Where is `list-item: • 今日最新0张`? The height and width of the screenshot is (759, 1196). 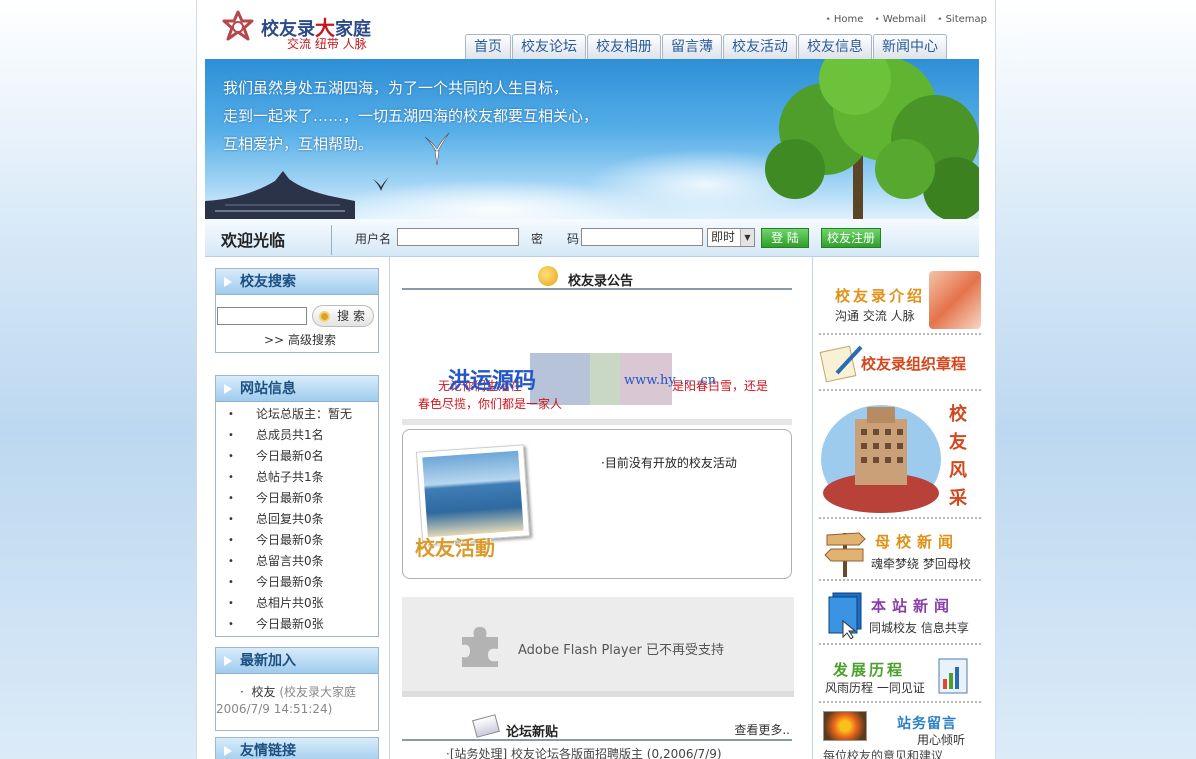
list-item: • 今日最新0张 is located at coordinates (276, 624).